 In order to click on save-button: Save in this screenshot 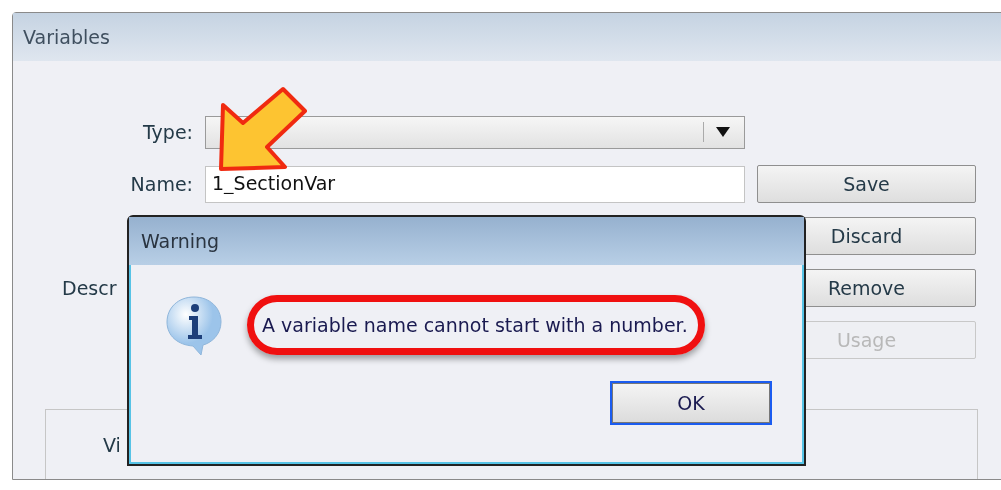, I will do `click(866, 184)`.